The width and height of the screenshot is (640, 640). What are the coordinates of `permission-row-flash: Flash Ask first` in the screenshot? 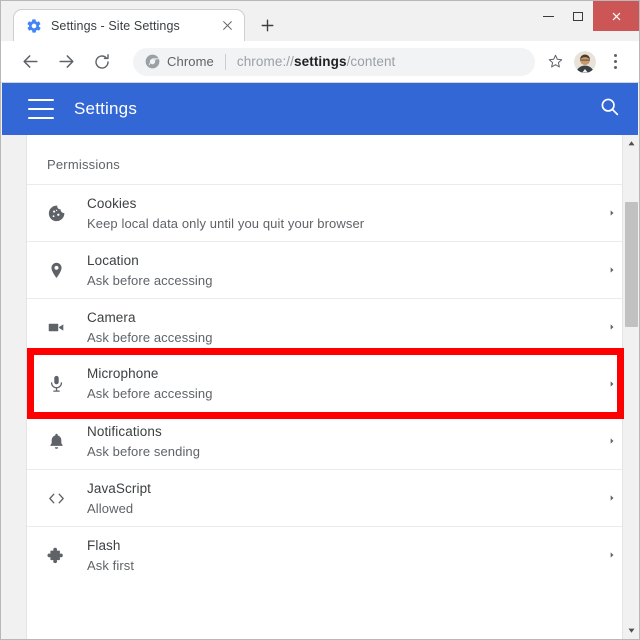 It's located at (333, 554).